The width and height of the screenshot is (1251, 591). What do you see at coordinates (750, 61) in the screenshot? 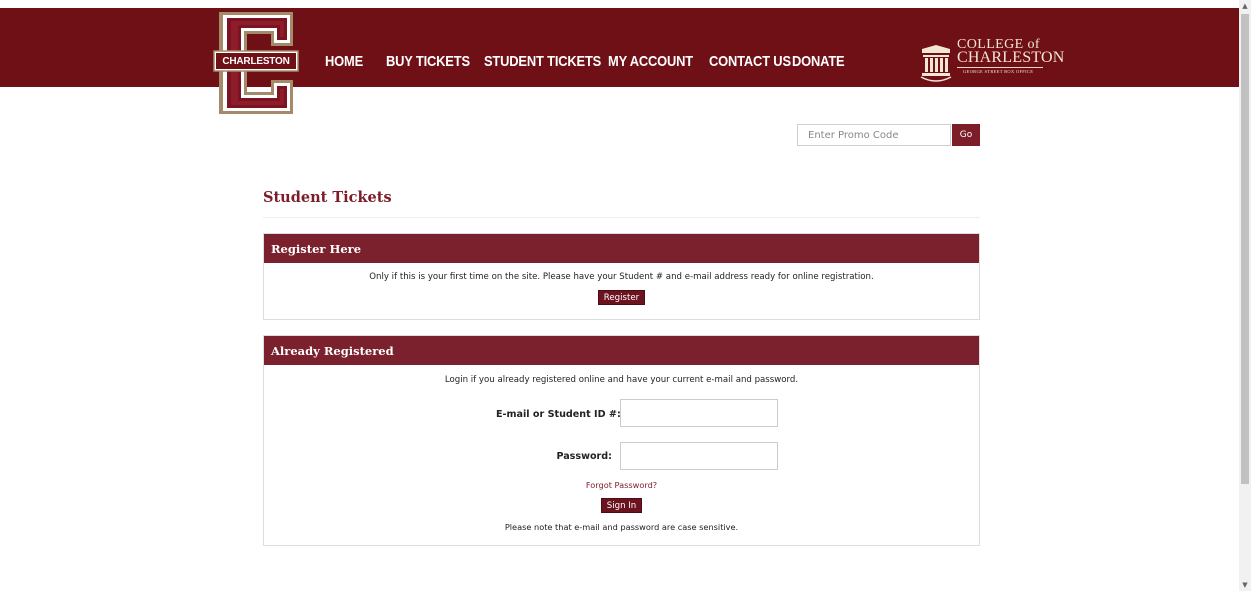
I see `nav-contact-us: CONTACT US` at bounding box center [750, 61].